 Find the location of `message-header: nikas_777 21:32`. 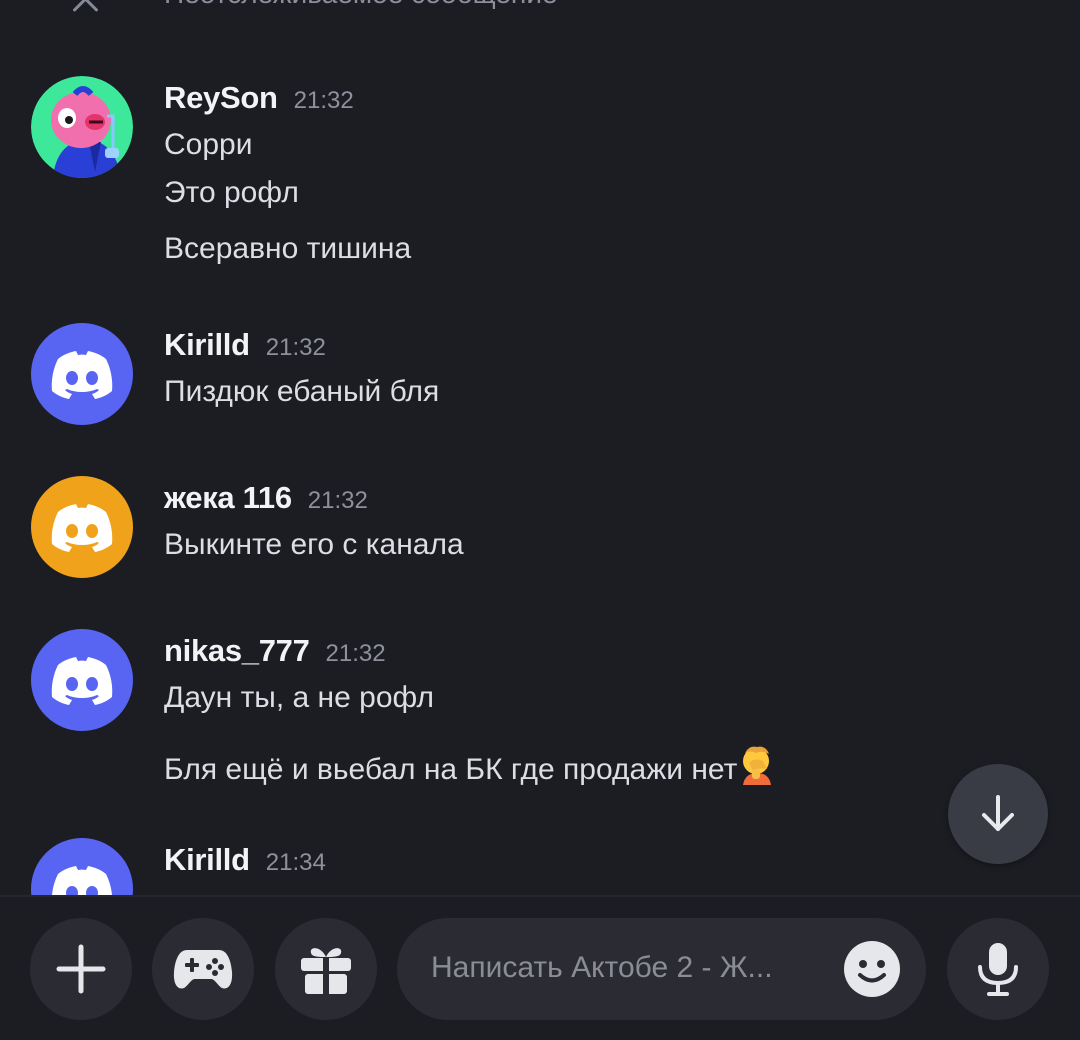

message-header: nikas_777 21:32 is located at coordinates (275, 651).